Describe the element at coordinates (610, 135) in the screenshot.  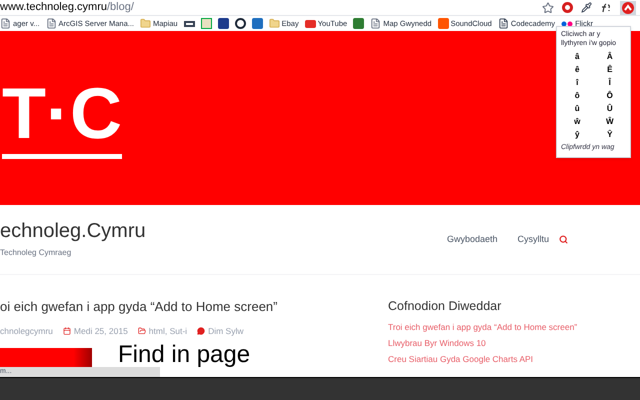
I see `letter-button: Ŷ` at that location.